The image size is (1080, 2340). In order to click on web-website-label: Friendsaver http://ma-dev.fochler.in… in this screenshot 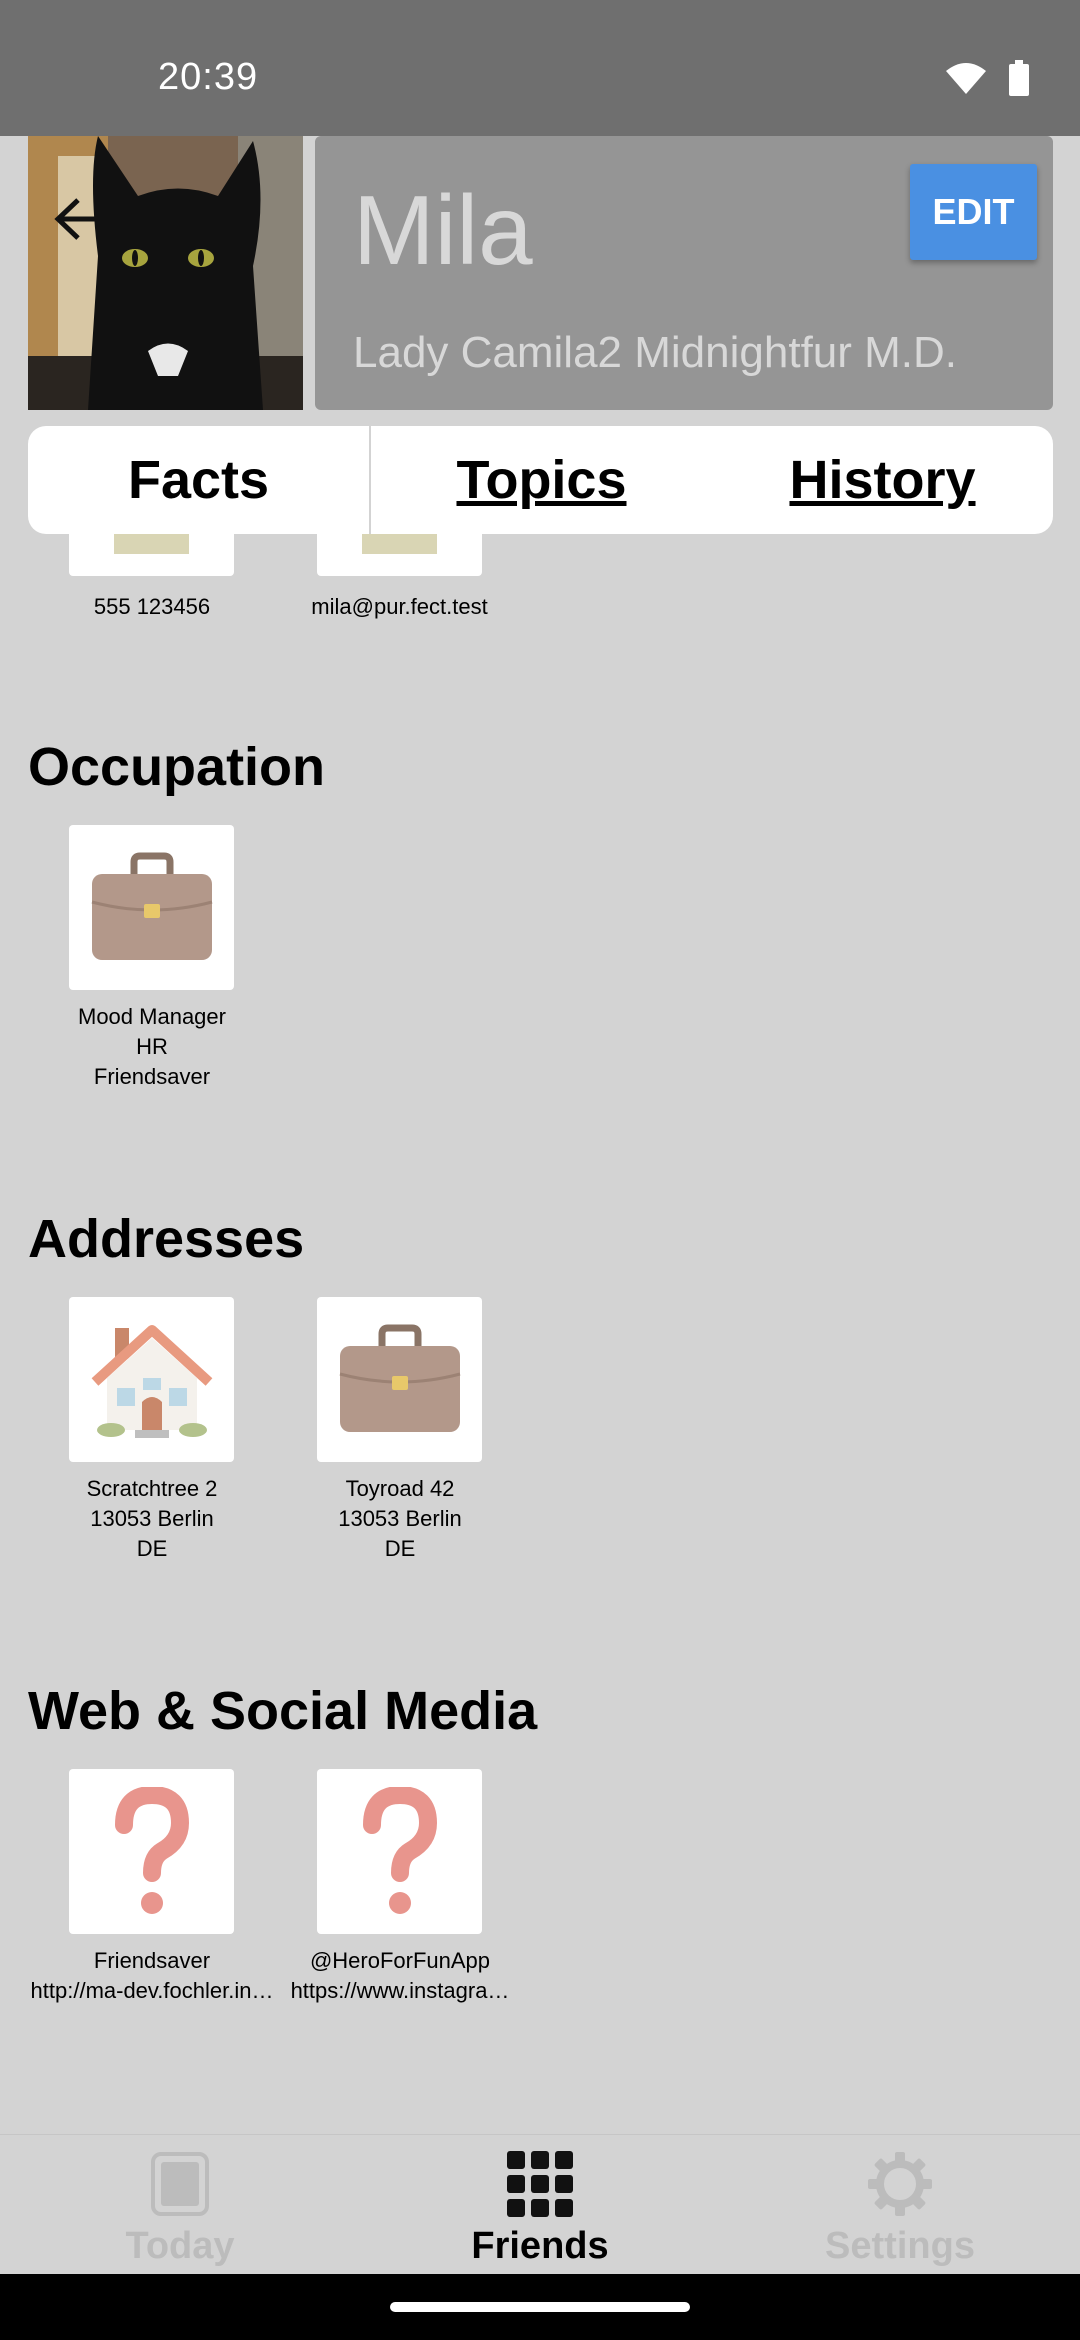, I will do `click(152, 1976)`.